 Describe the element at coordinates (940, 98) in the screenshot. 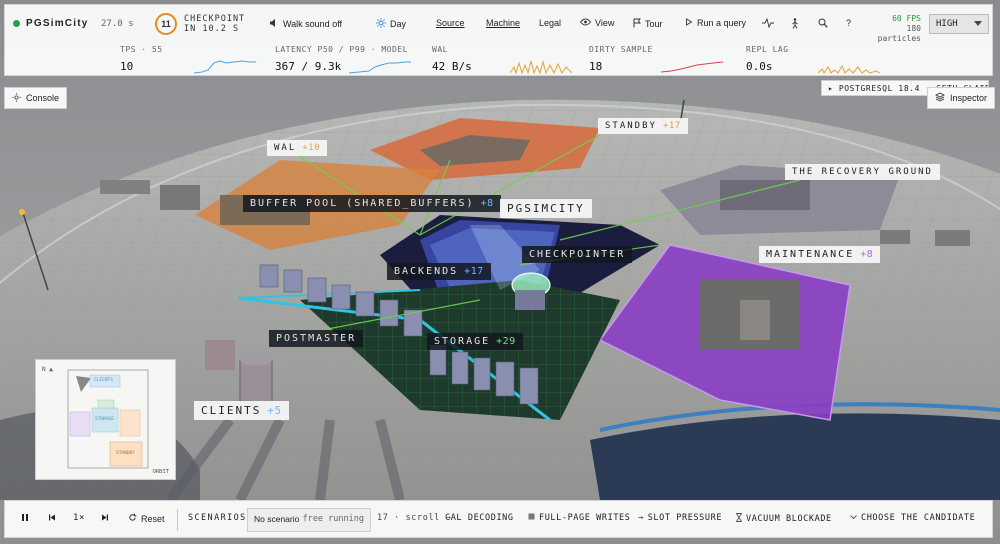

I see `layers-icon` at that location.